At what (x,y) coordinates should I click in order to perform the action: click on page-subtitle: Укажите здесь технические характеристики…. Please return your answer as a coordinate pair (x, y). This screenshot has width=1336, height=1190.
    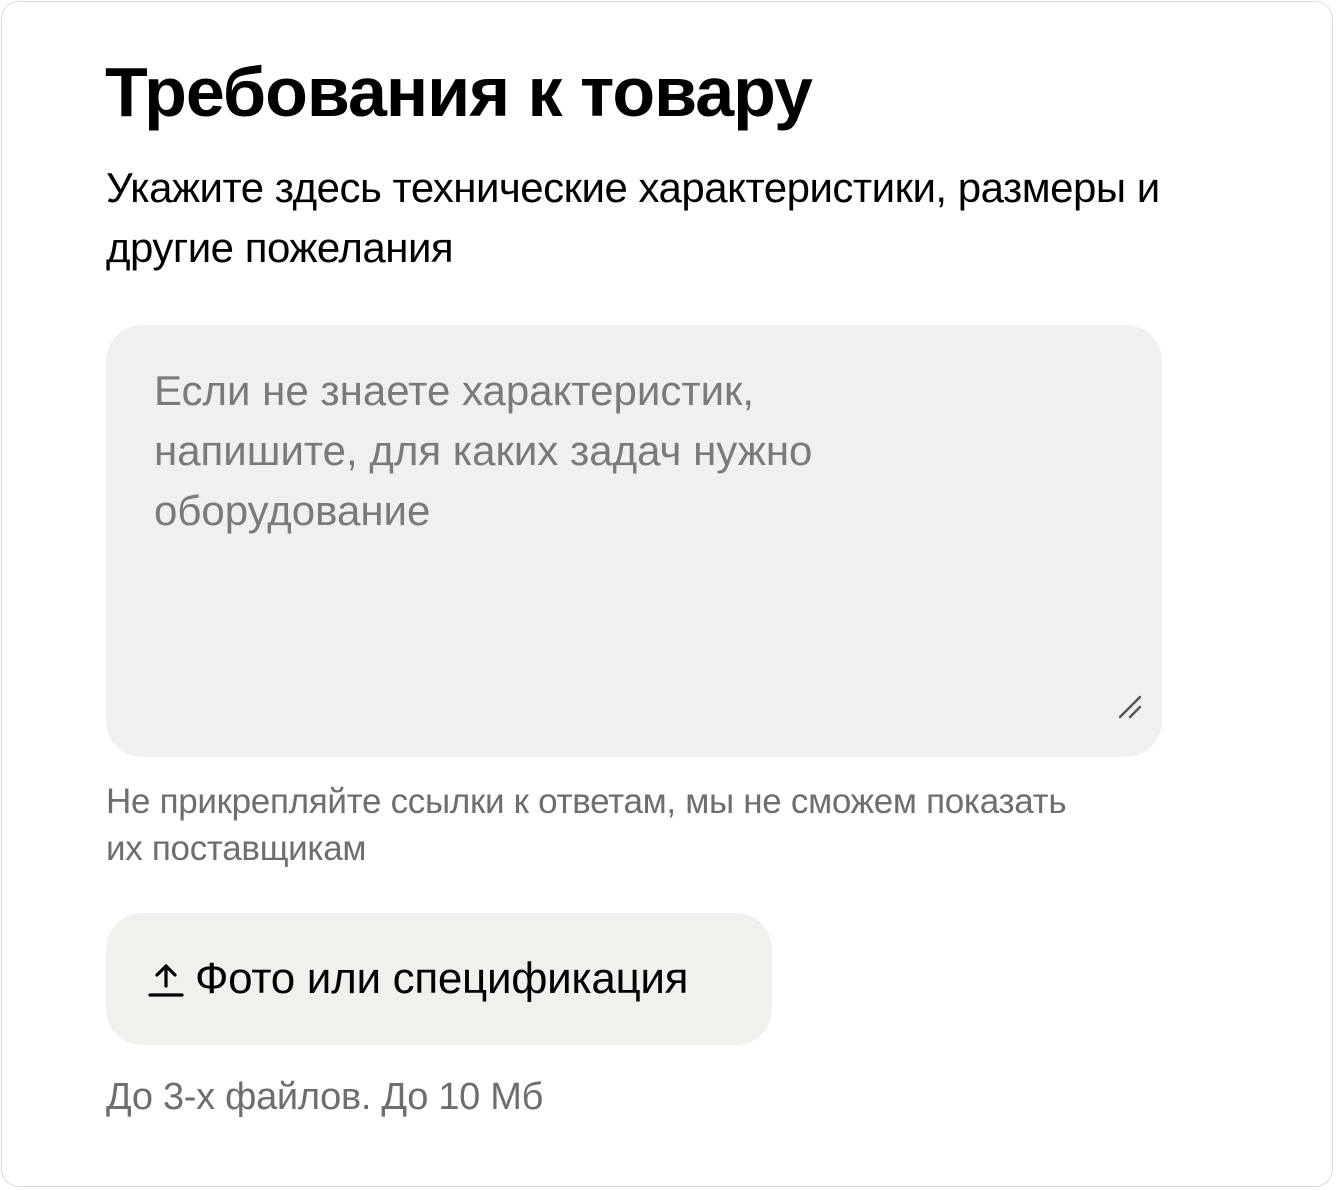
    Looking at the image, I should click on (633, 217).